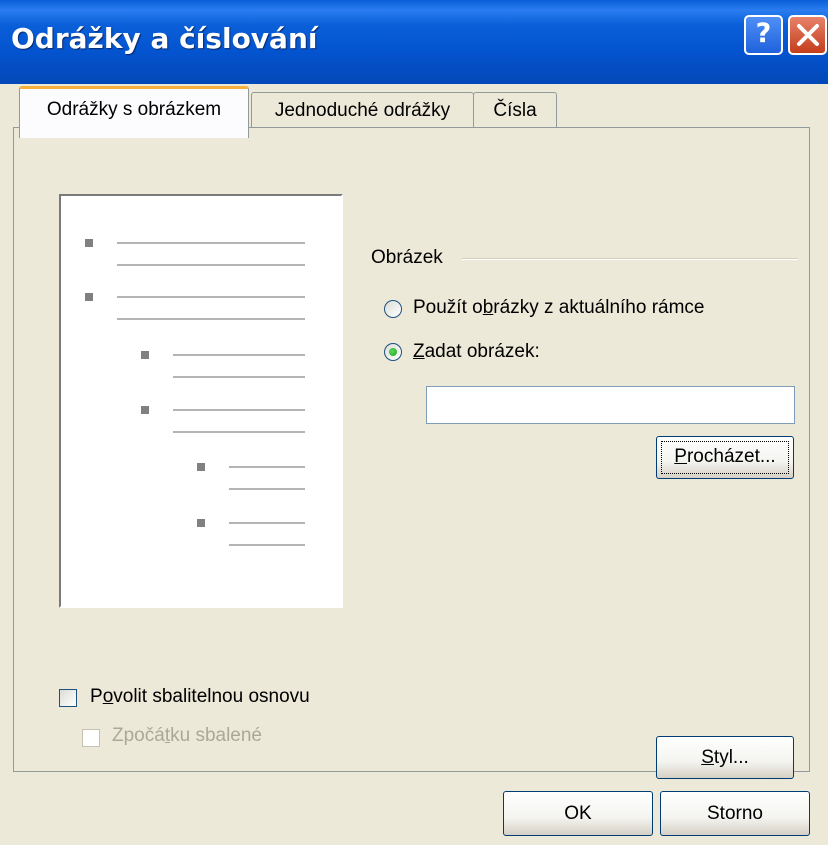 This screenshot has height=845, width=828. What do you see at coordinates (187, 735) in the screenshot?
I see `initially-collapsed-label: Zpočátku sbalené` at bounding box center [187, 735].